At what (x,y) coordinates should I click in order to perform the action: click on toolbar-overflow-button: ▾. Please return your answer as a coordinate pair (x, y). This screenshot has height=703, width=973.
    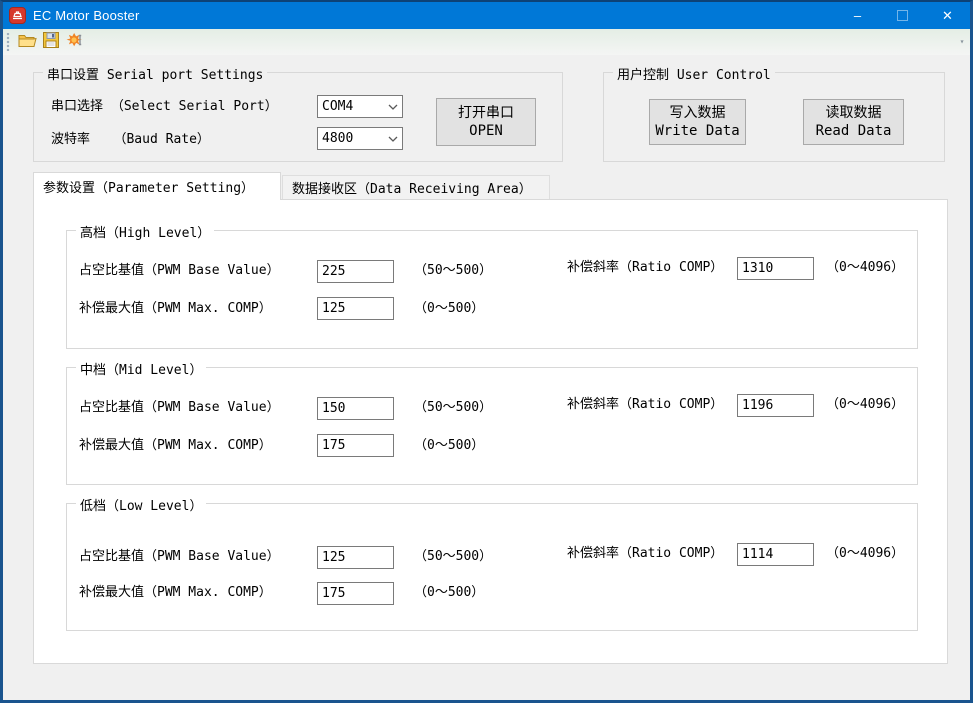
    Looking at the image, I should click on (962, 41).